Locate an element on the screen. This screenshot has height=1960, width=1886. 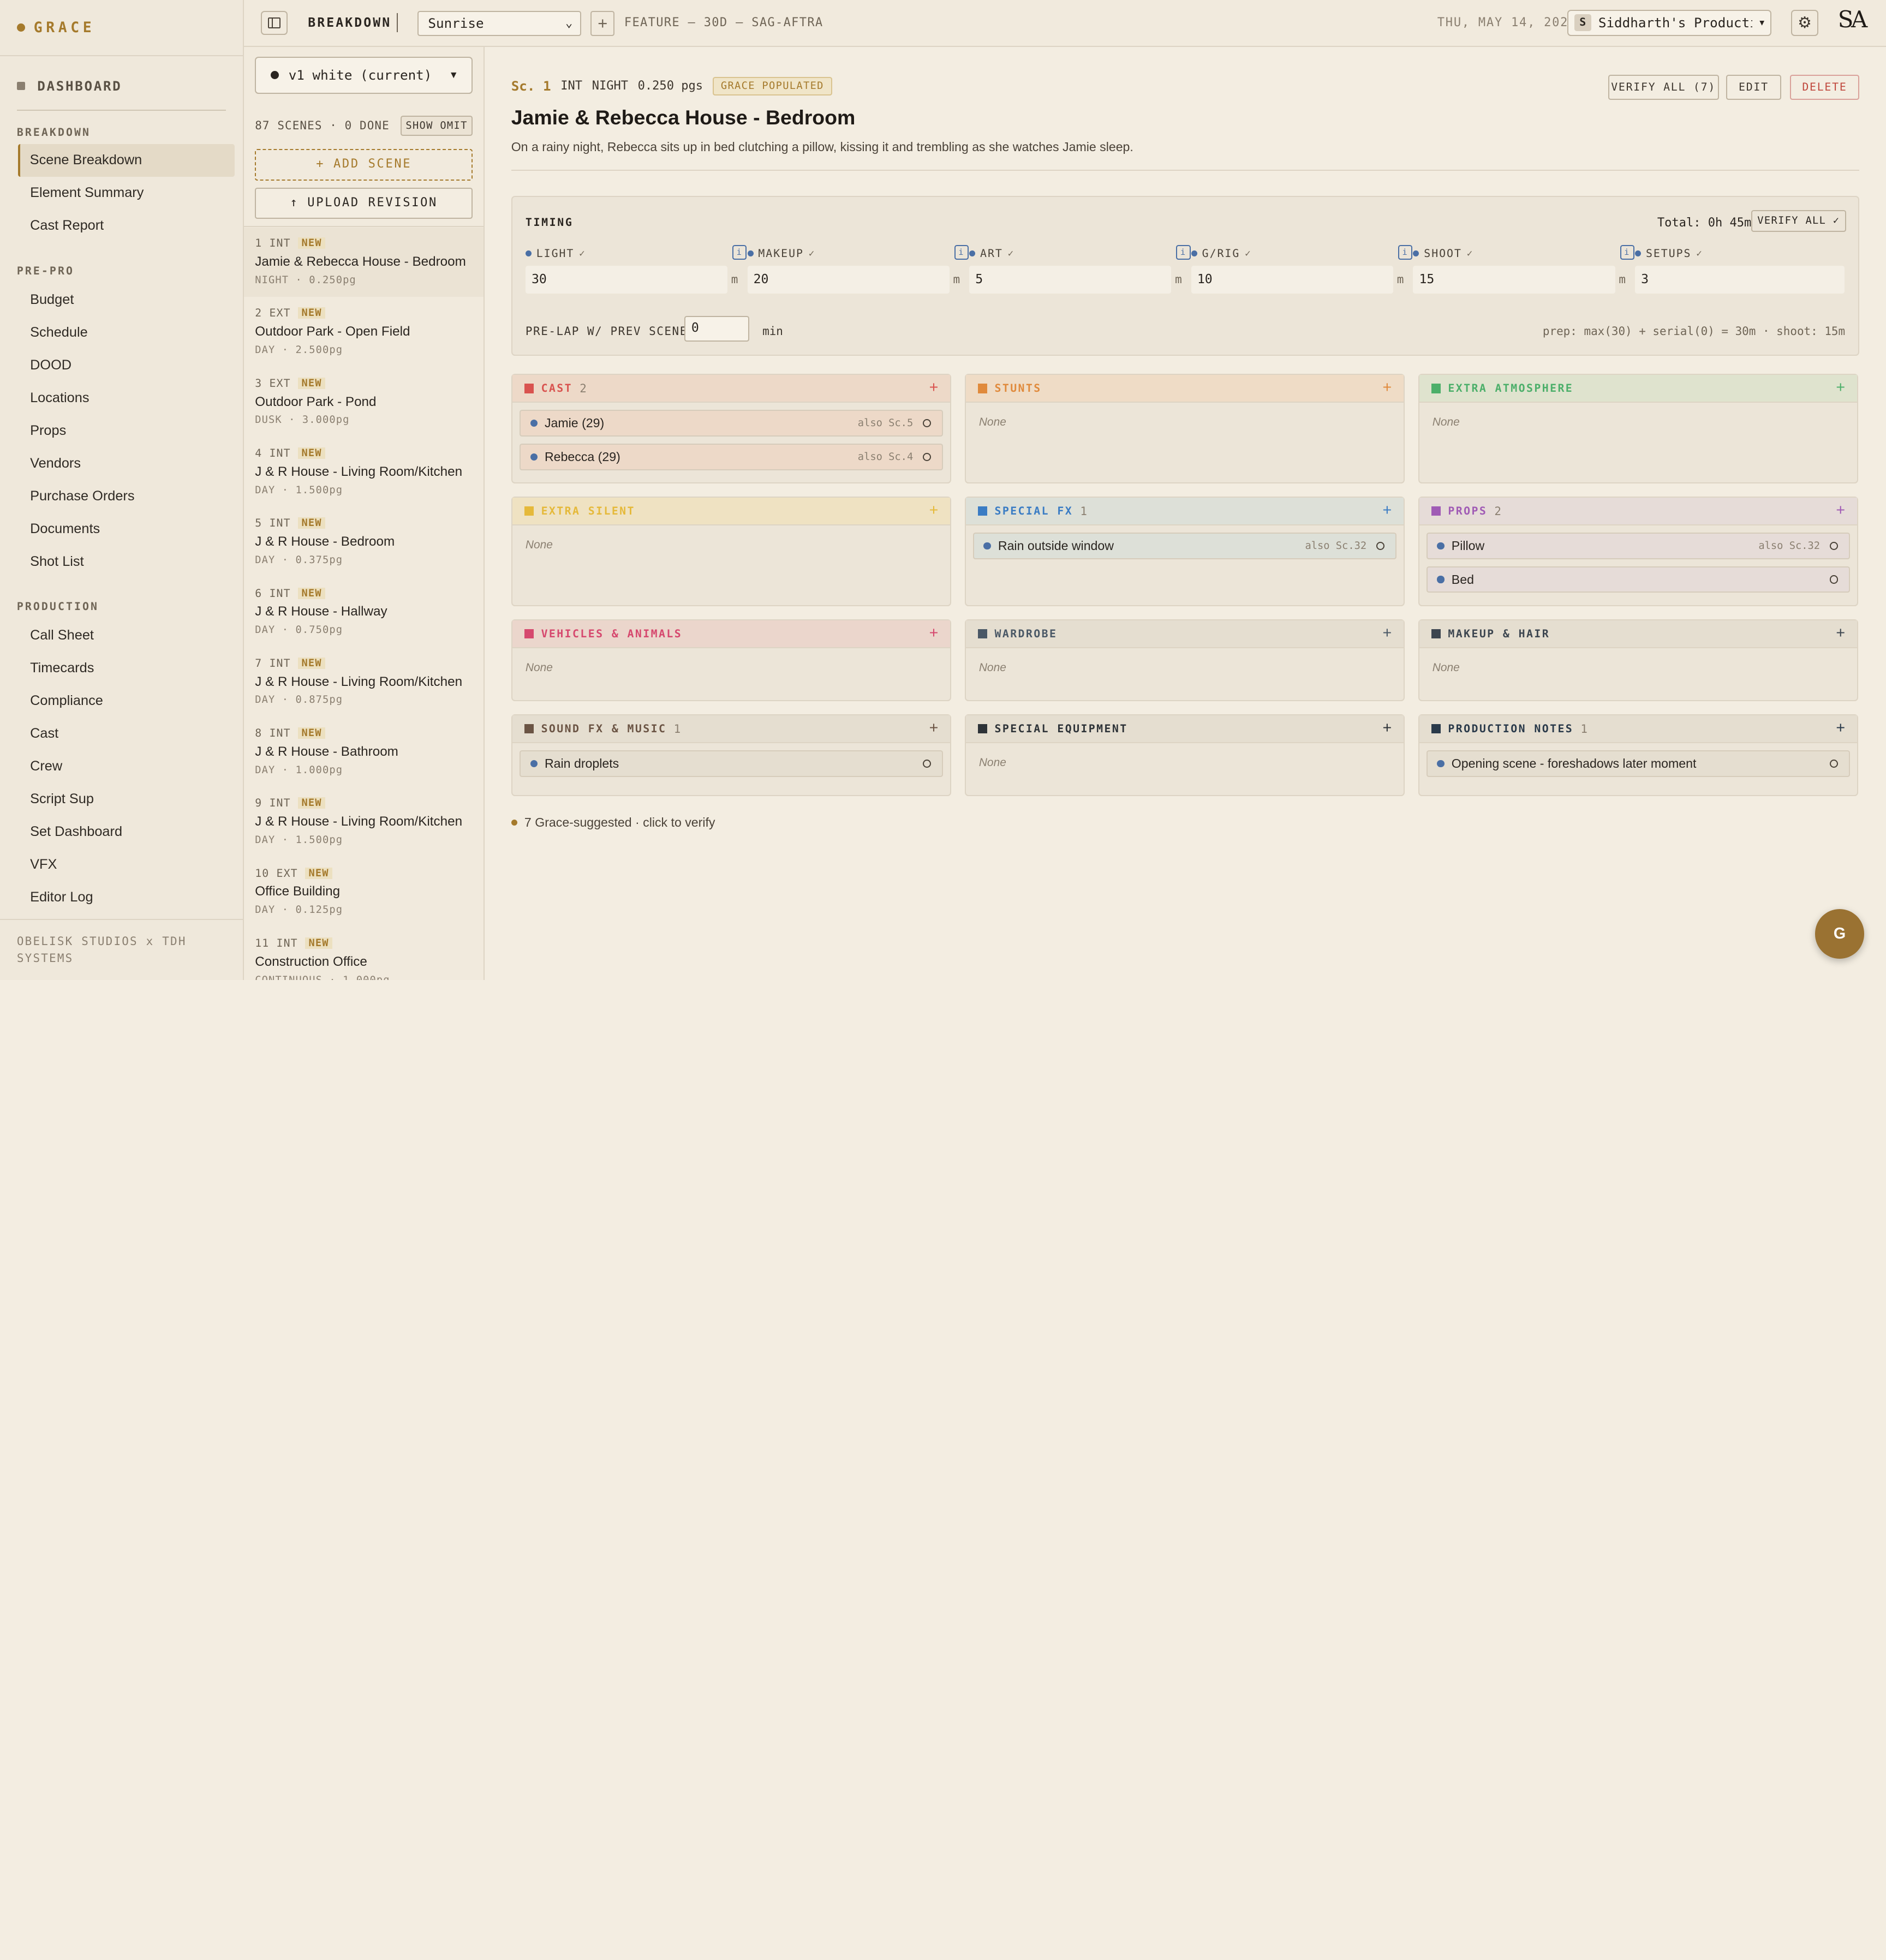
sidebar-item-editor-log: Editor Log is located at coordinates (126, 897).